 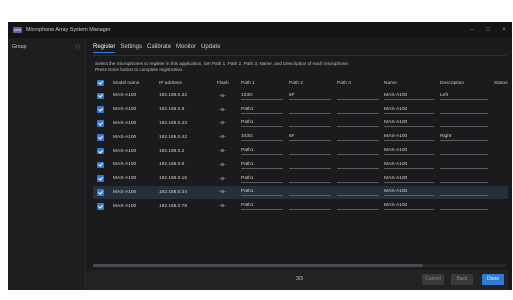 I want to click on tab-settings: Settings, so click(x=131, y=48).